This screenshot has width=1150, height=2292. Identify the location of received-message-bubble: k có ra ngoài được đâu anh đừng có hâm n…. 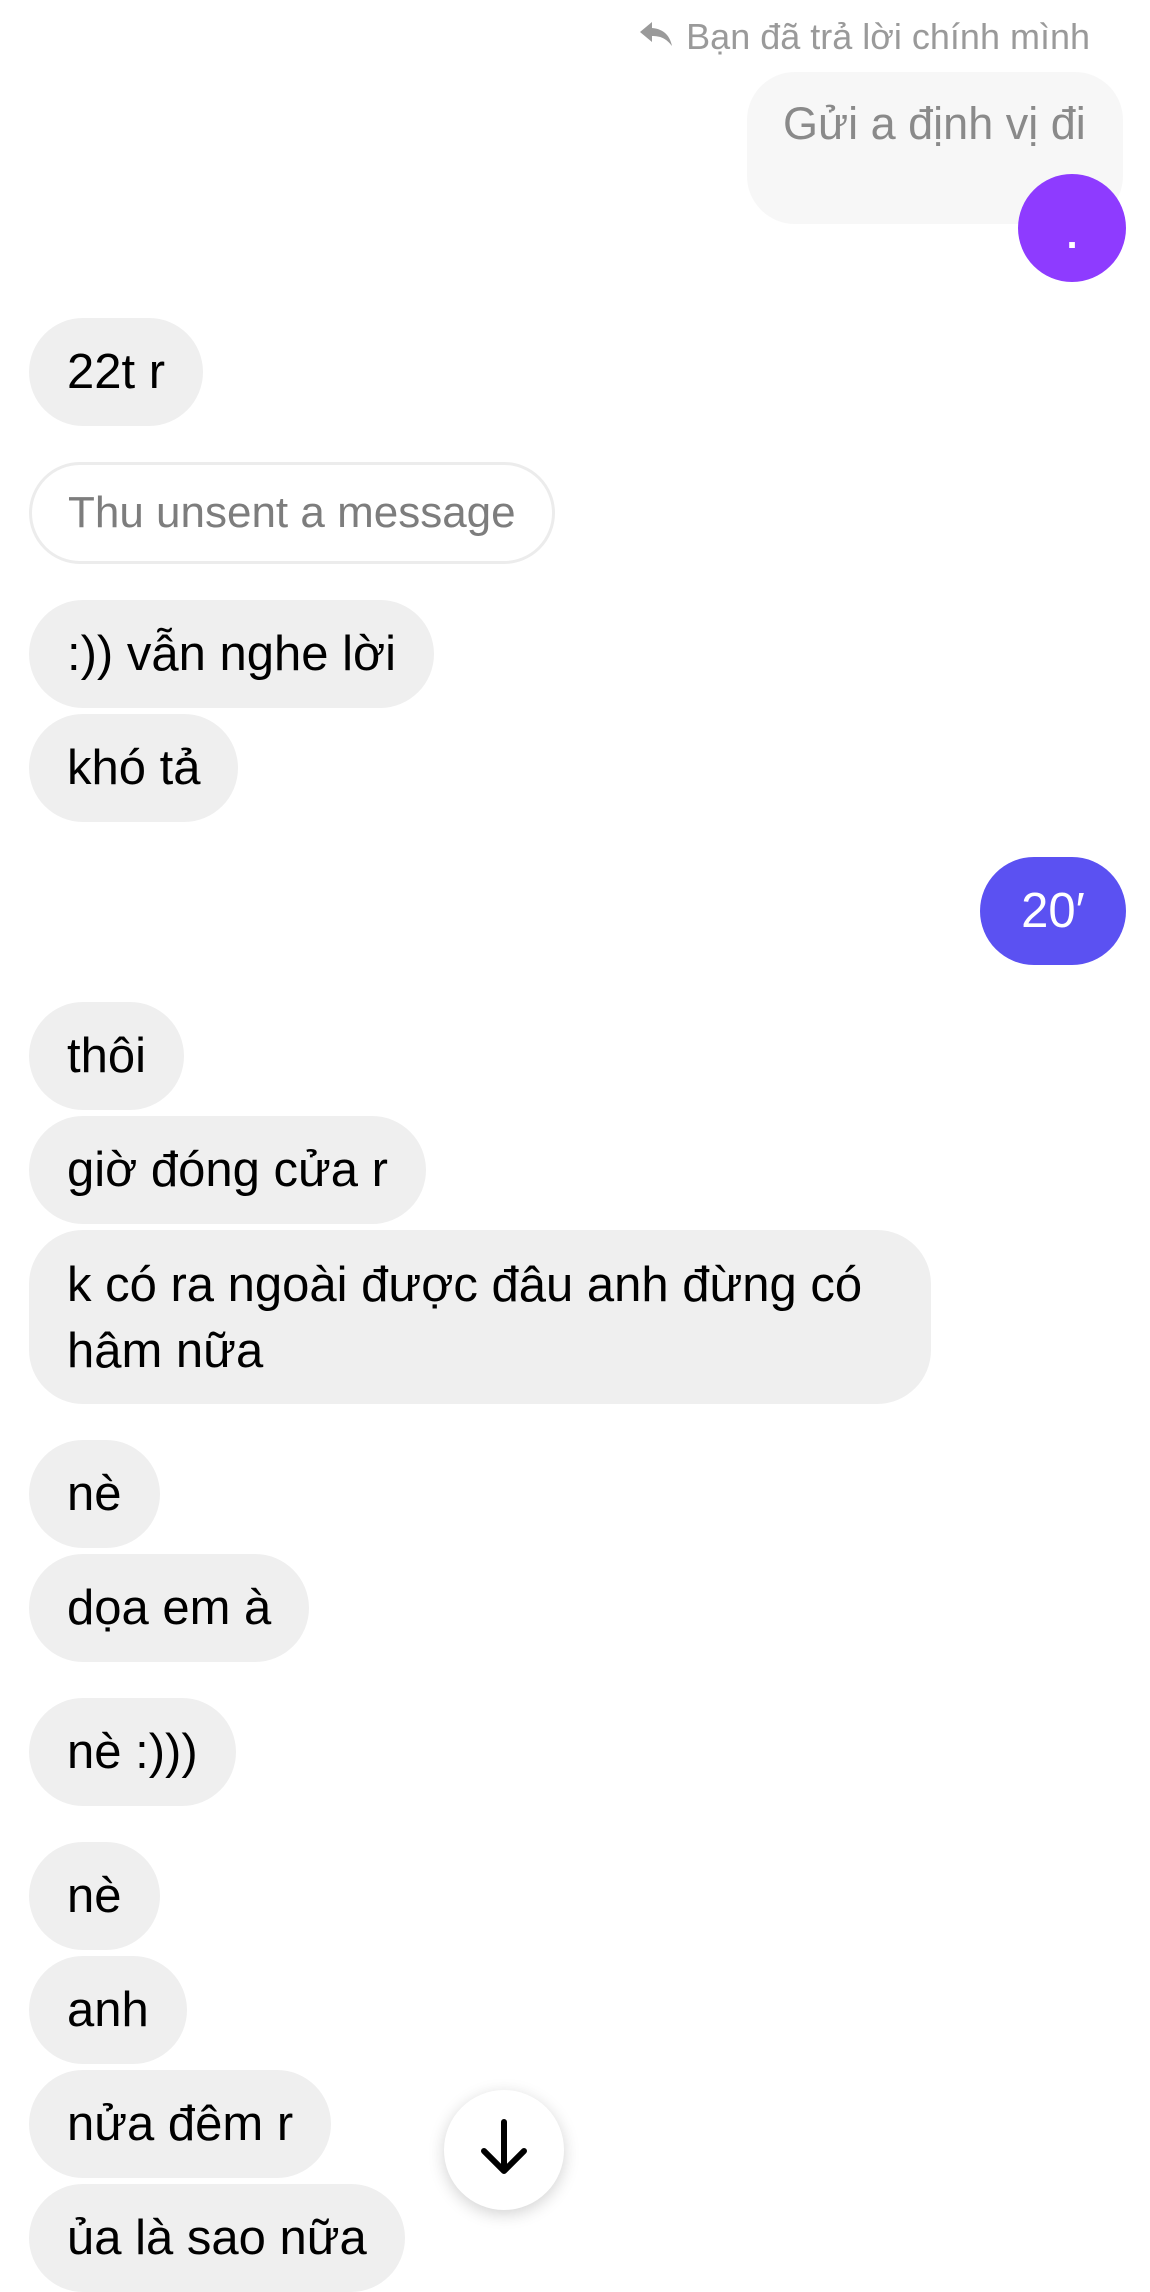
(480, 1317).